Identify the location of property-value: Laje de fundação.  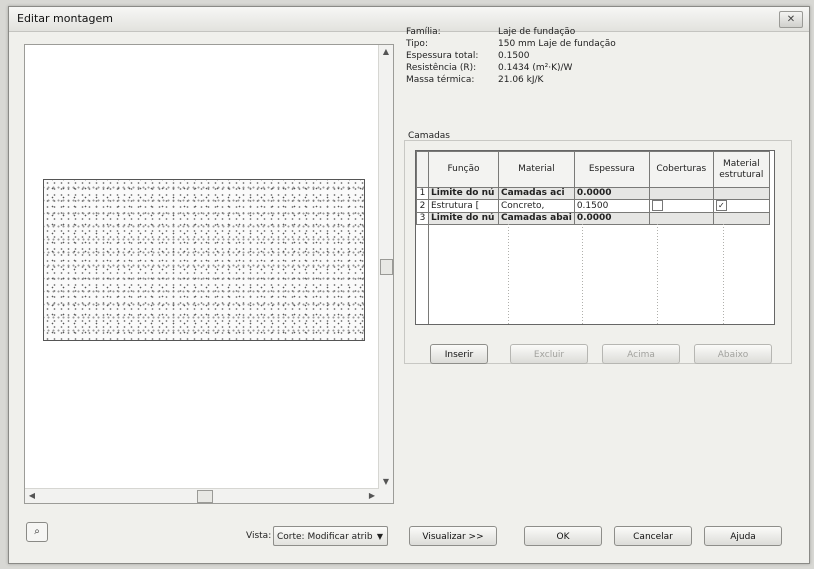
(537, 32).